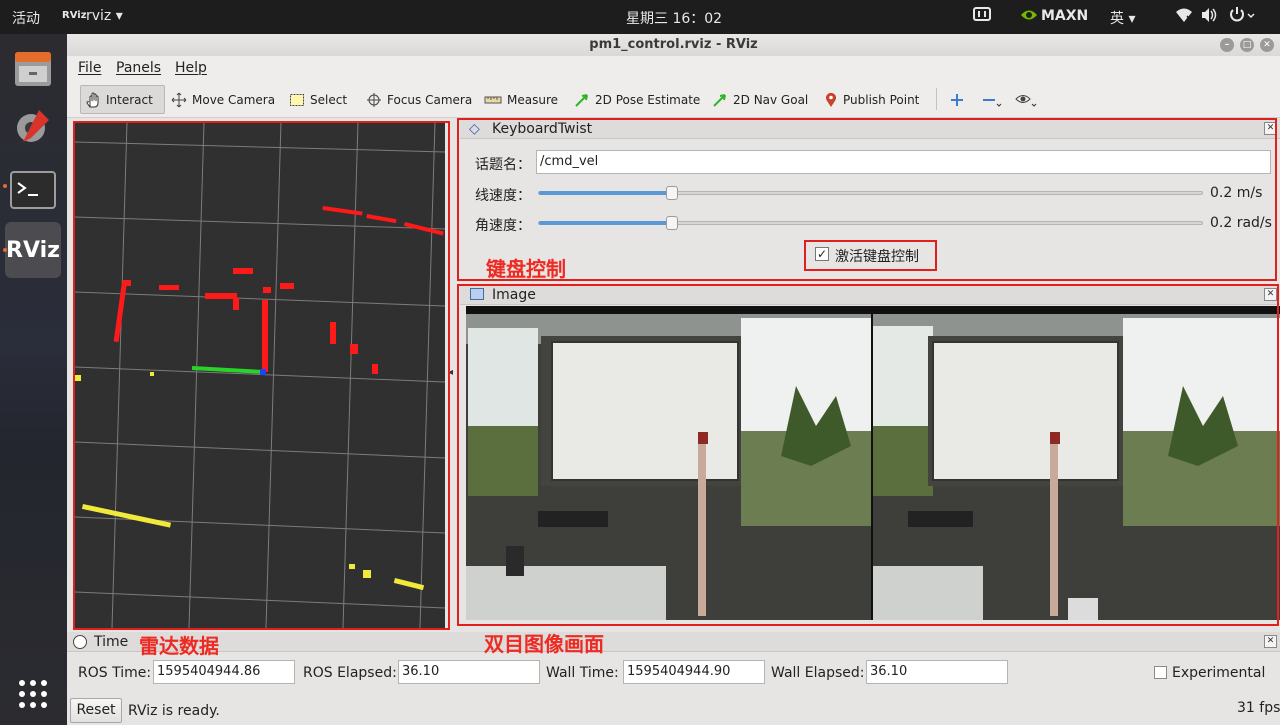  Describe the element at coordinates (224, 672) in the screenshot. I see `ros-time-field: 1595404944.86` at that location.